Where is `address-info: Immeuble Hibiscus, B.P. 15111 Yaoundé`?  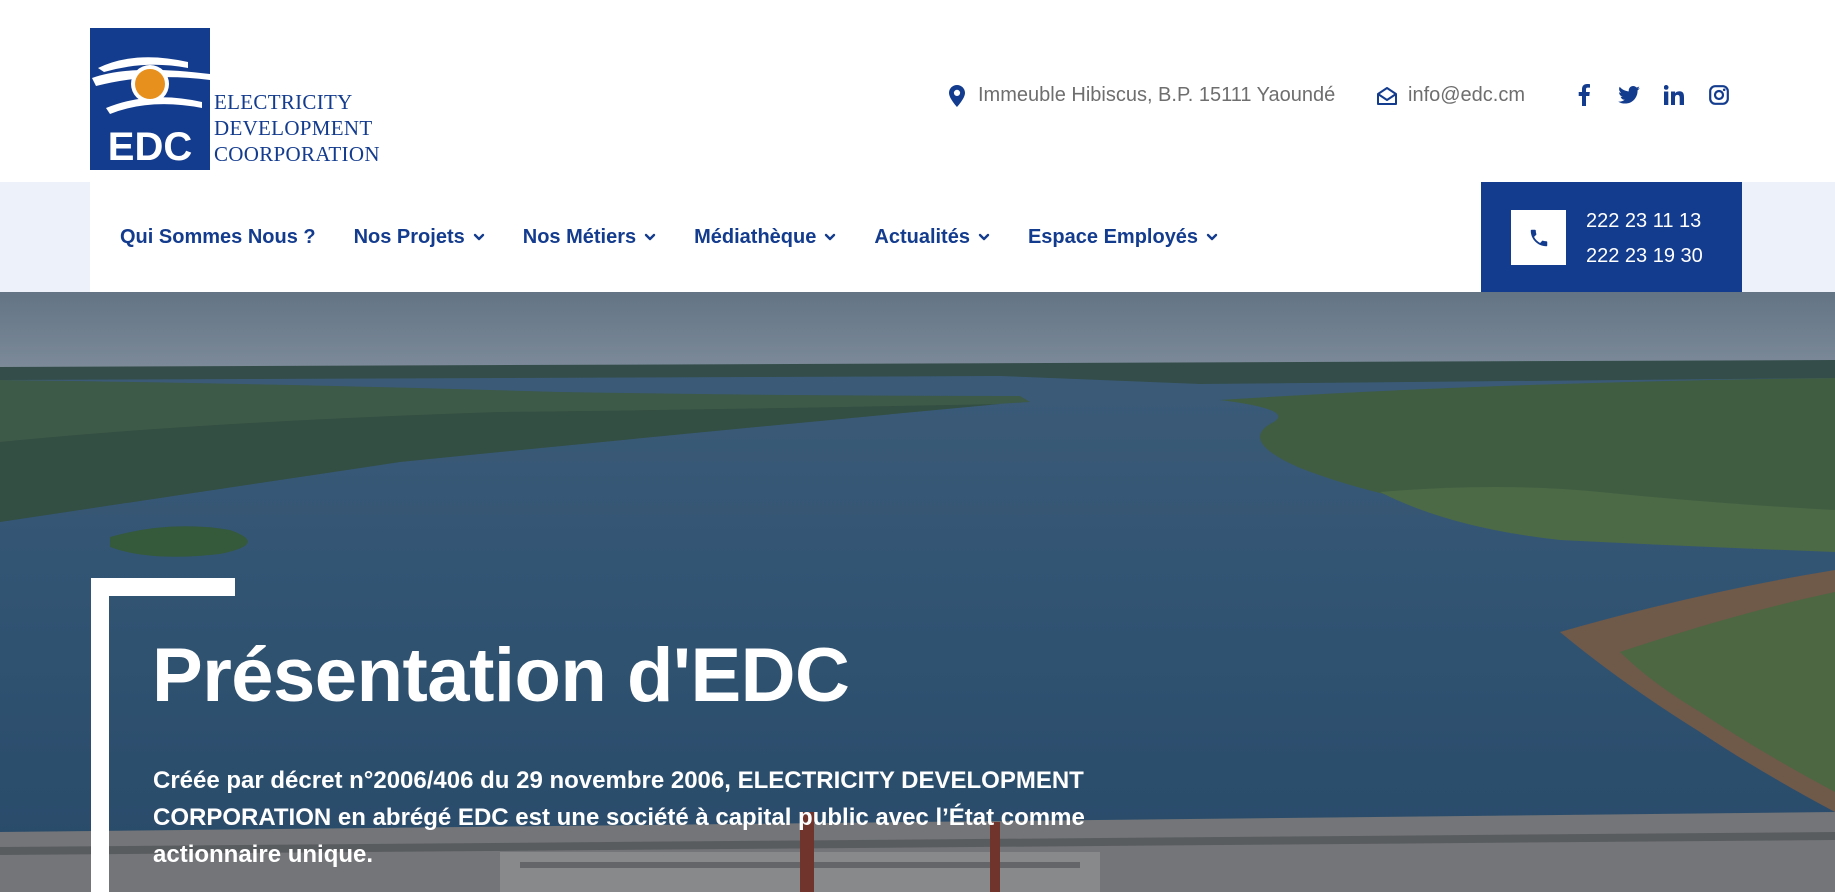 address-info: Immeuble Hibiscus, B.P. 15111 Yaoundé is located at coordinates (1140, 95).